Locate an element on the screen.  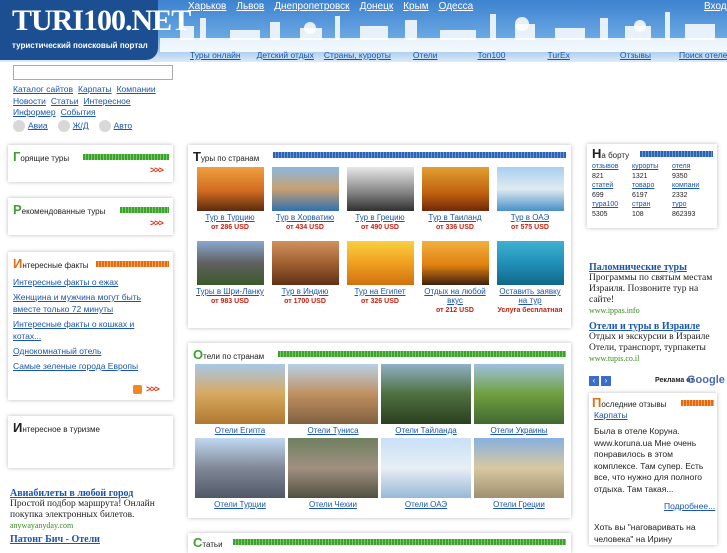
search-input is located at coordinates (93, 72).